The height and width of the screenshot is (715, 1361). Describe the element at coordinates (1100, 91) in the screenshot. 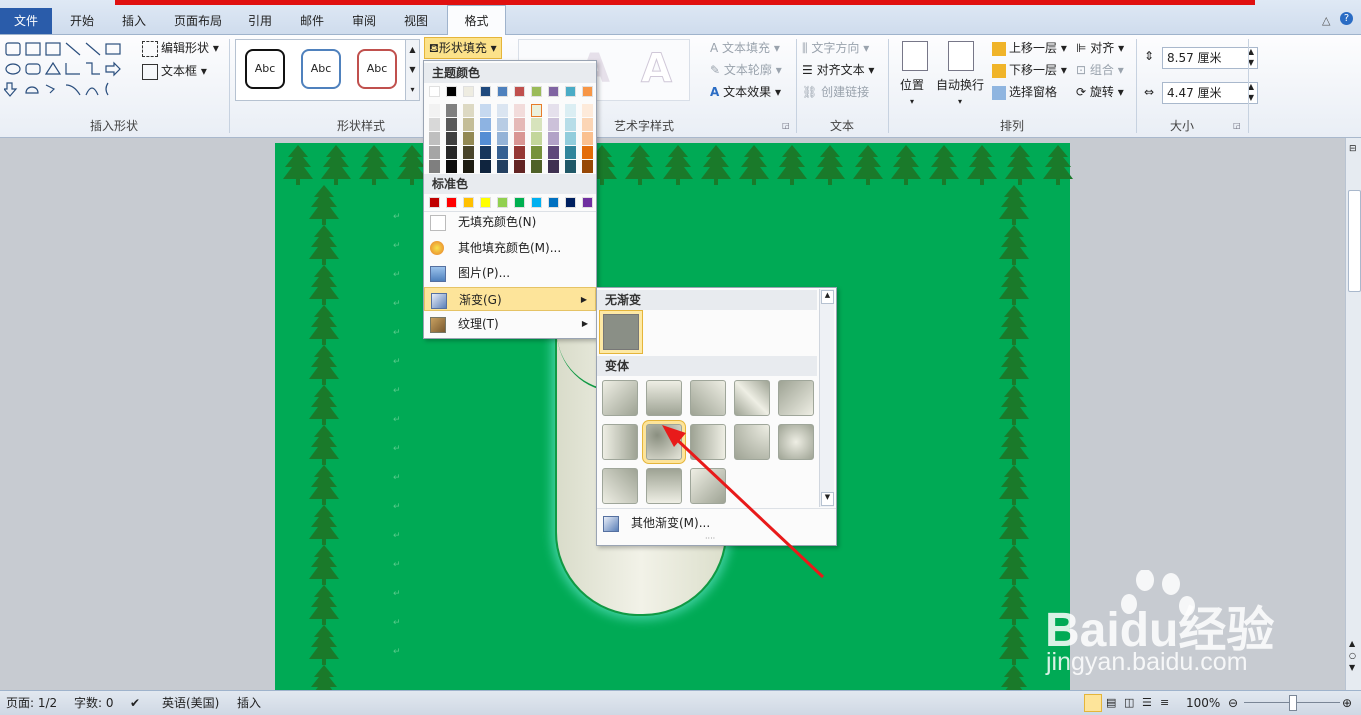

I see `rotate-button: ⟳ 旋转 ▾` at that location.